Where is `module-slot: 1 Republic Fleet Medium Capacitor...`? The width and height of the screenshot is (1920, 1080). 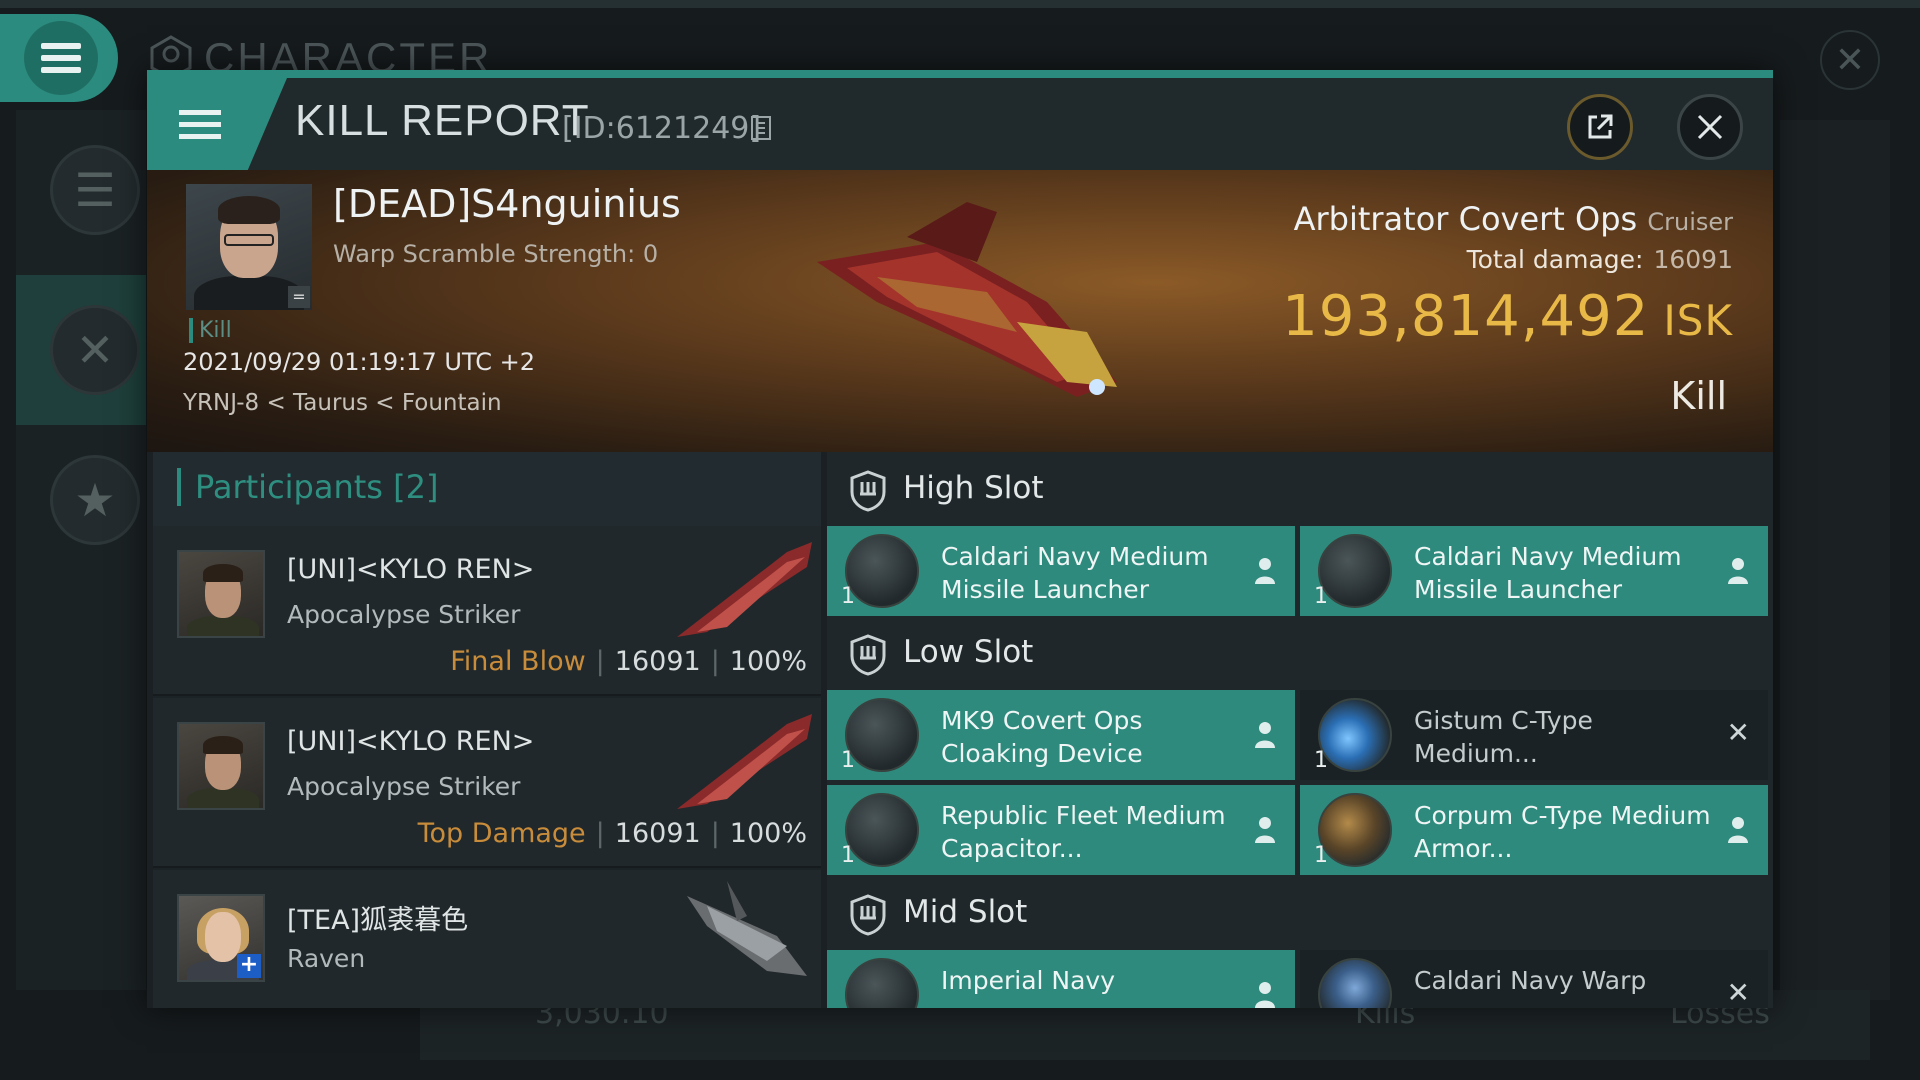 module-slot: 1 Republic Fleet Medium Capacitor... is located at coordinates (1061, 830).